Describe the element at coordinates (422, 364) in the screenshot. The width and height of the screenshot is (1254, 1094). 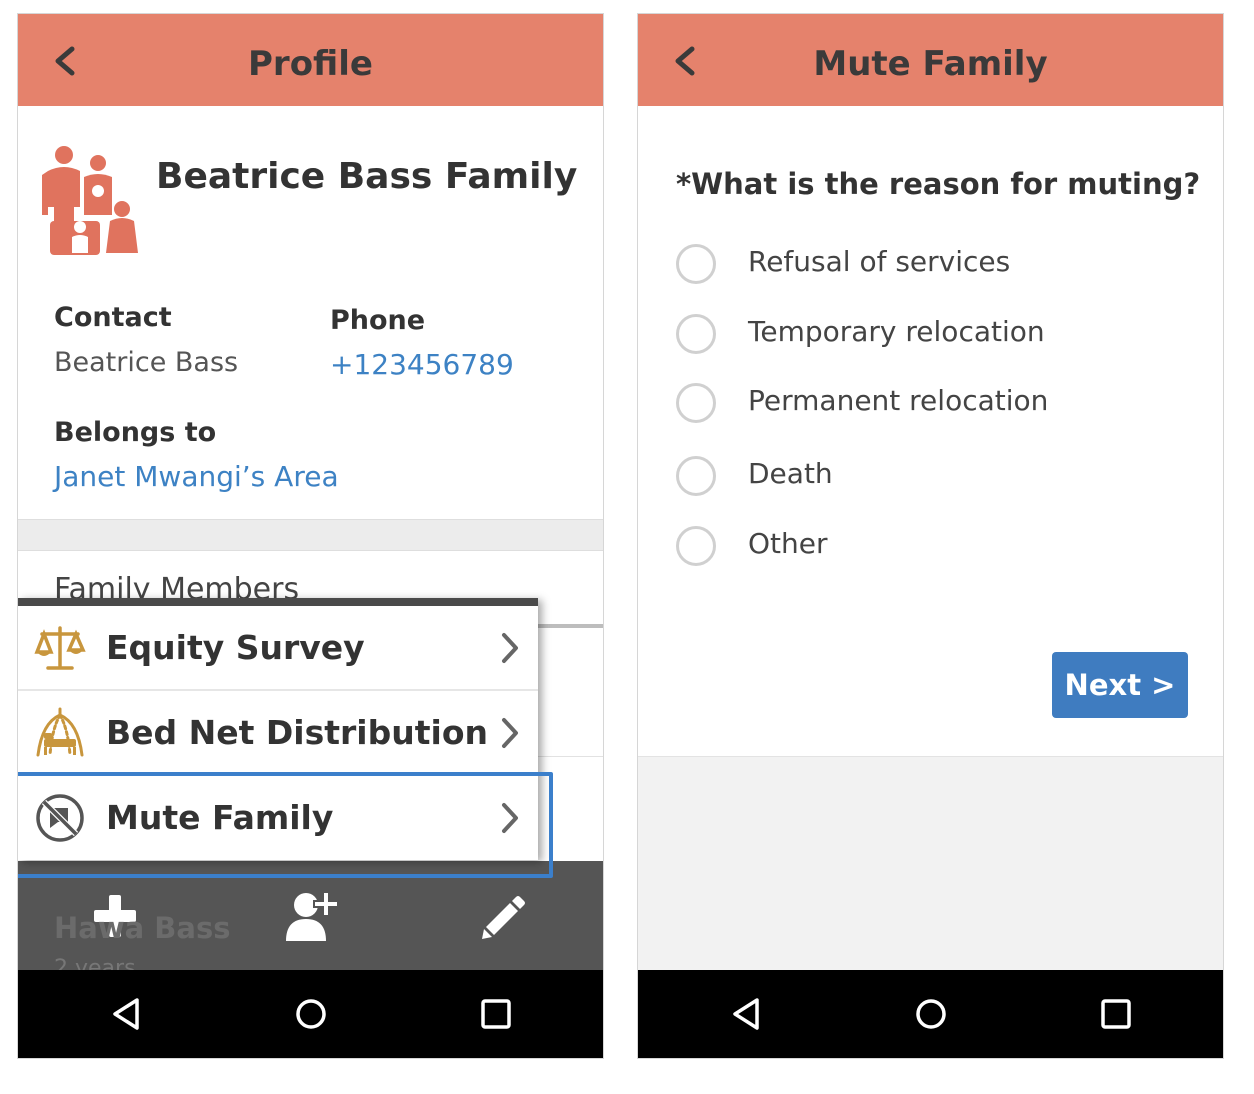
I see `phone-link: +123456789` at that location.